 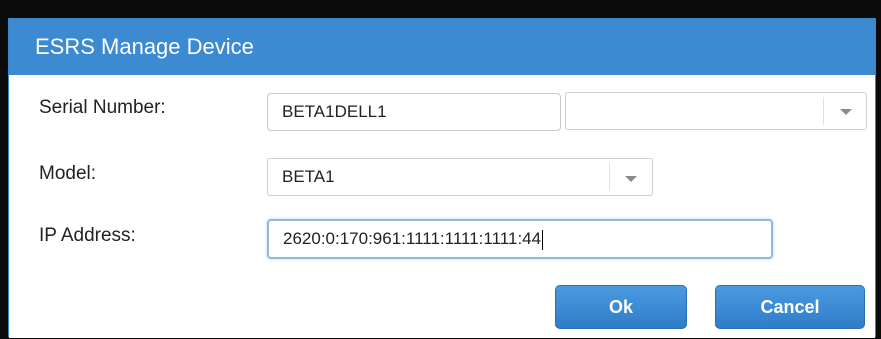 I want to click on cancel-button: Cancel, so click(x=790, y=307).